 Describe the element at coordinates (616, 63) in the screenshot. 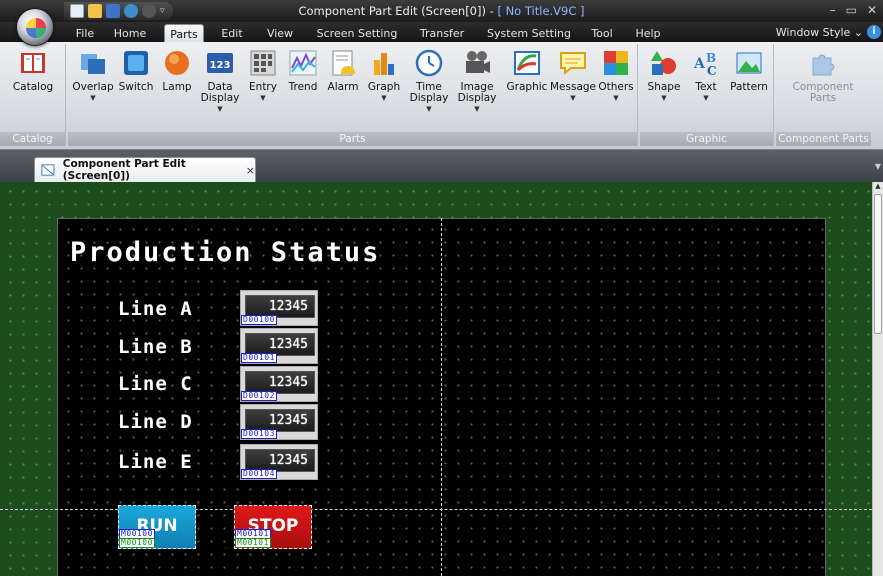

I see `others-icon` at that location.